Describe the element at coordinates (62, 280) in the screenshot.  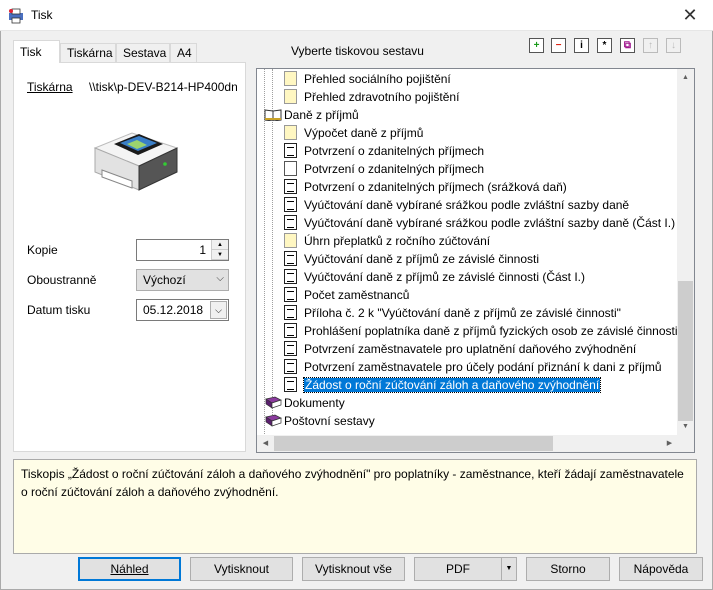
I see `duplex-label: Oboustranně` at that location.